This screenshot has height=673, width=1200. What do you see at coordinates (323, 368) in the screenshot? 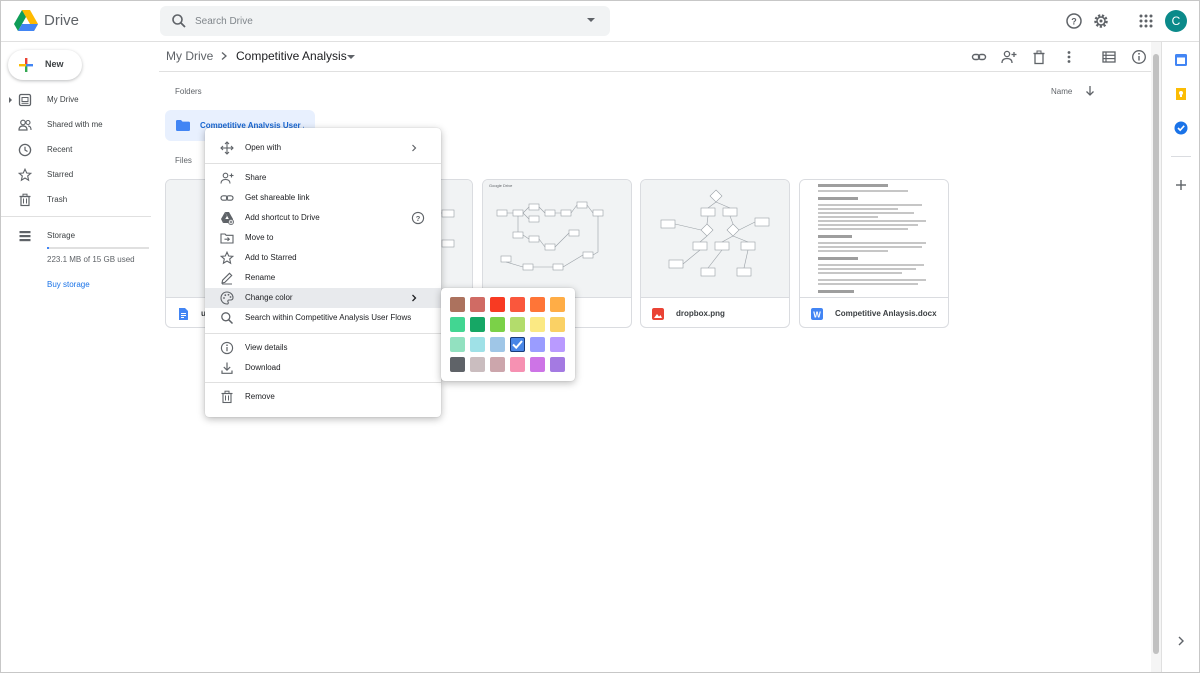
I see `menu-item-download: Download` at bounding box center [323, 368].